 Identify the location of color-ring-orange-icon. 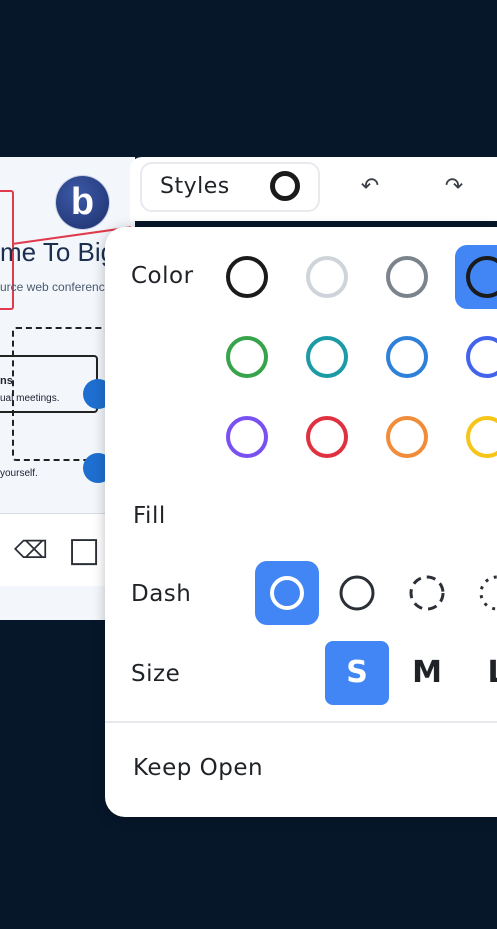
(407, 437).